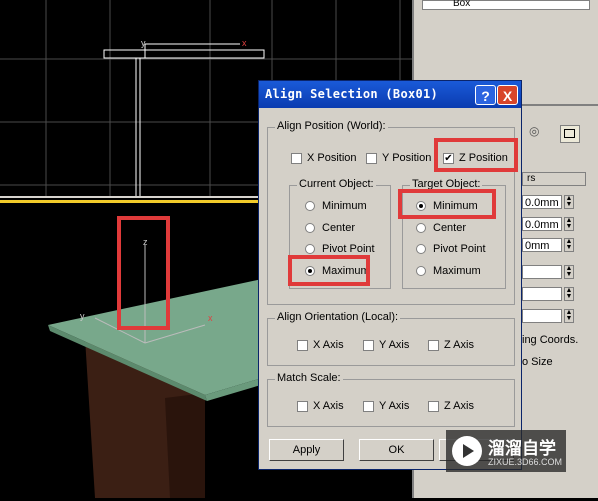  I want to click on scale-x-checkbox: X Axis, so click(320, 406).